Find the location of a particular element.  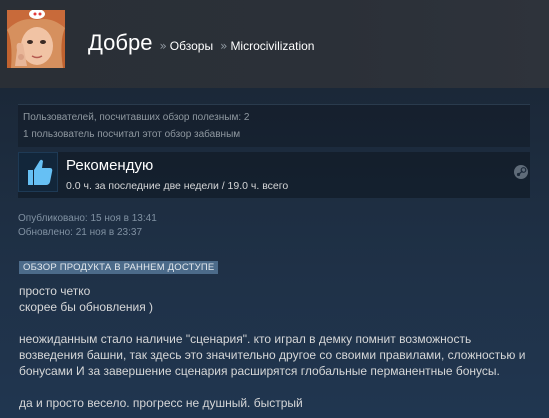

avatar-frame is located at coordinates (36, 39).